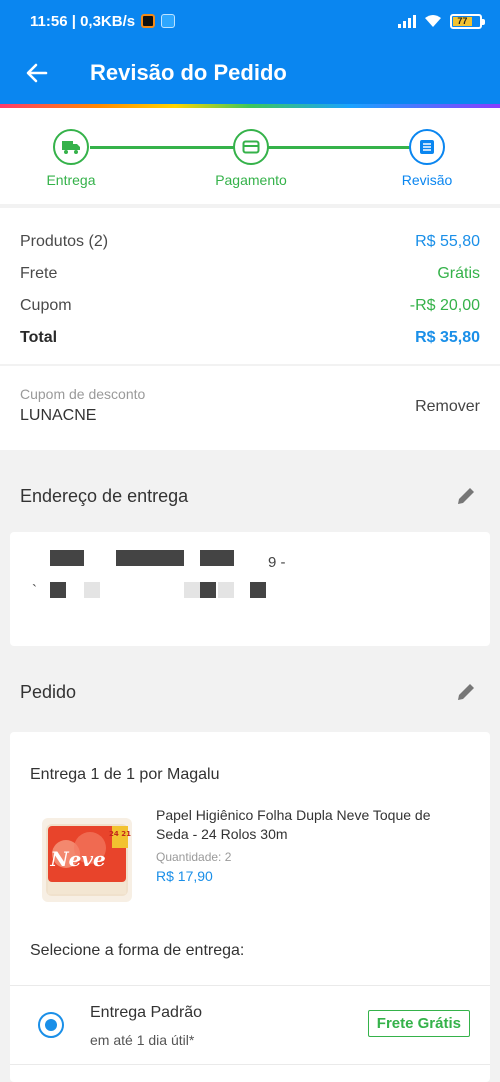 This screenshot has height=1082, width=500. What do you see at coordinates (120, 834) in the screenshot?
I see `pack-count-text: 24 21` at bounding box center [120, 834].